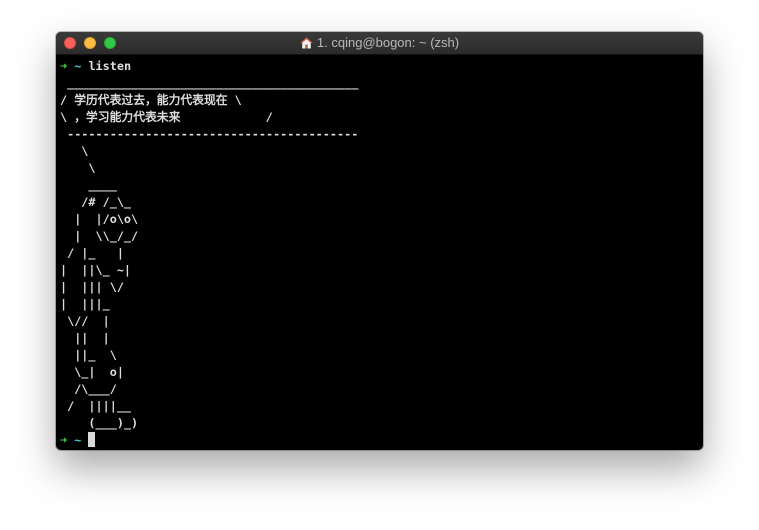  I want to click on output-line: /\___/, so click(88, 389).